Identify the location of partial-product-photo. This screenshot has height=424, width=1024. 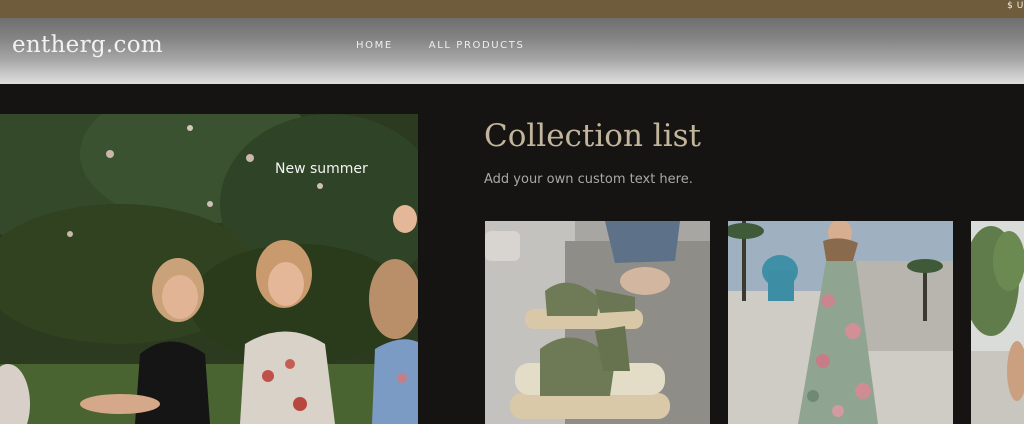
(997, 322).